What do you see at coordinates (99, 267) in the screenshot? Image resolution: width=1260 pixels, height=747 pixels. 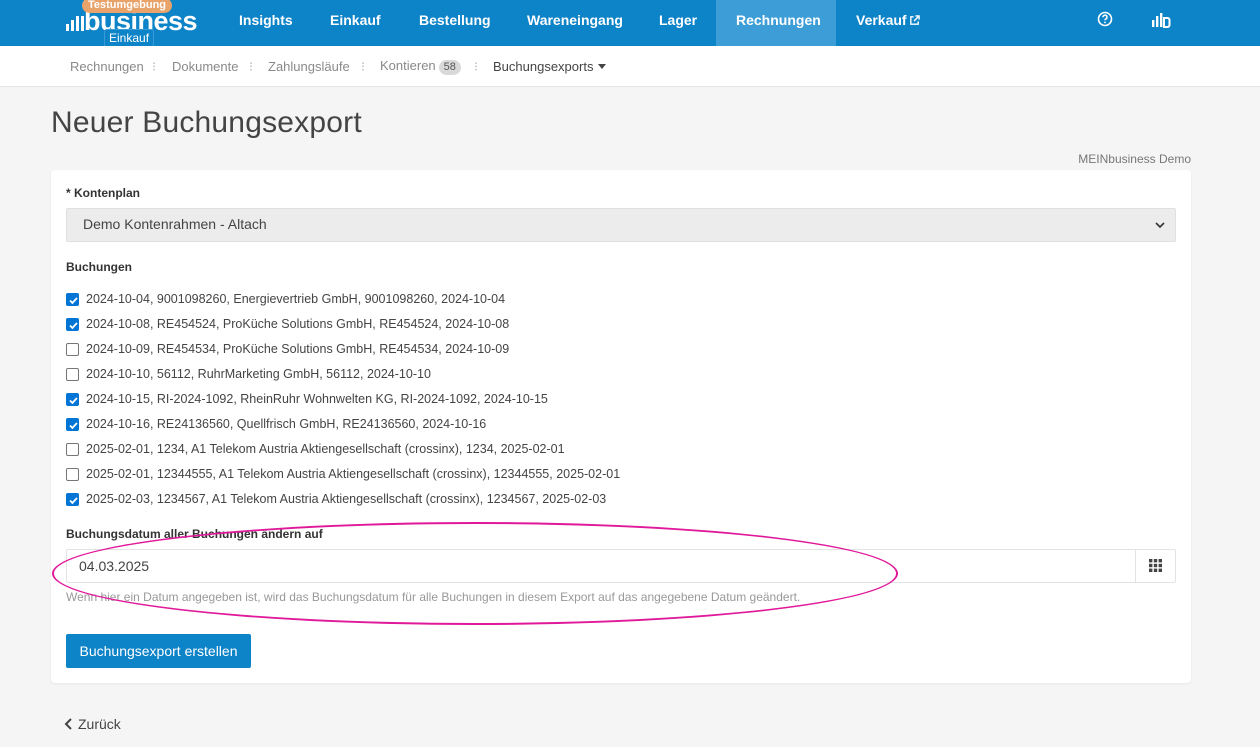 I see `buchungen-label: Buchungen` at bounding box center [99, 267].